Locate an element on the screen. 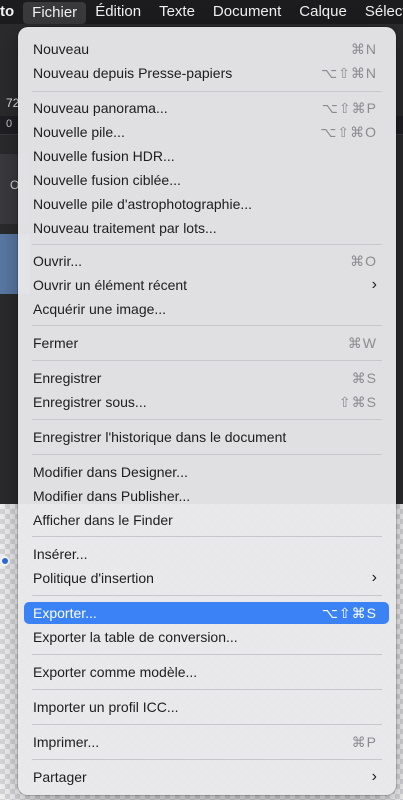 The height and width of the screenshot is (800, 403). menu-item-shortcut: ⇧⌘S is located at coordinates (357, 402).